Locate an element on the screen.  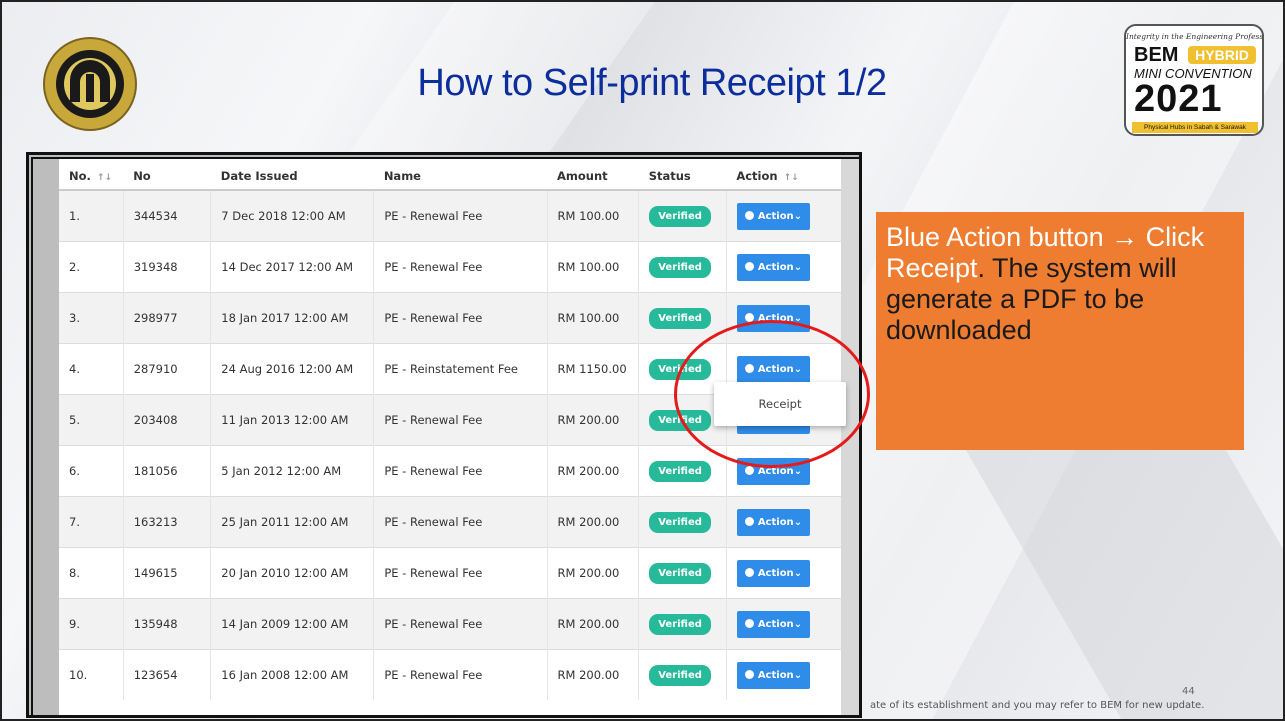
logo-hybrid: HYBRID is located at coordinates (1222, 55).